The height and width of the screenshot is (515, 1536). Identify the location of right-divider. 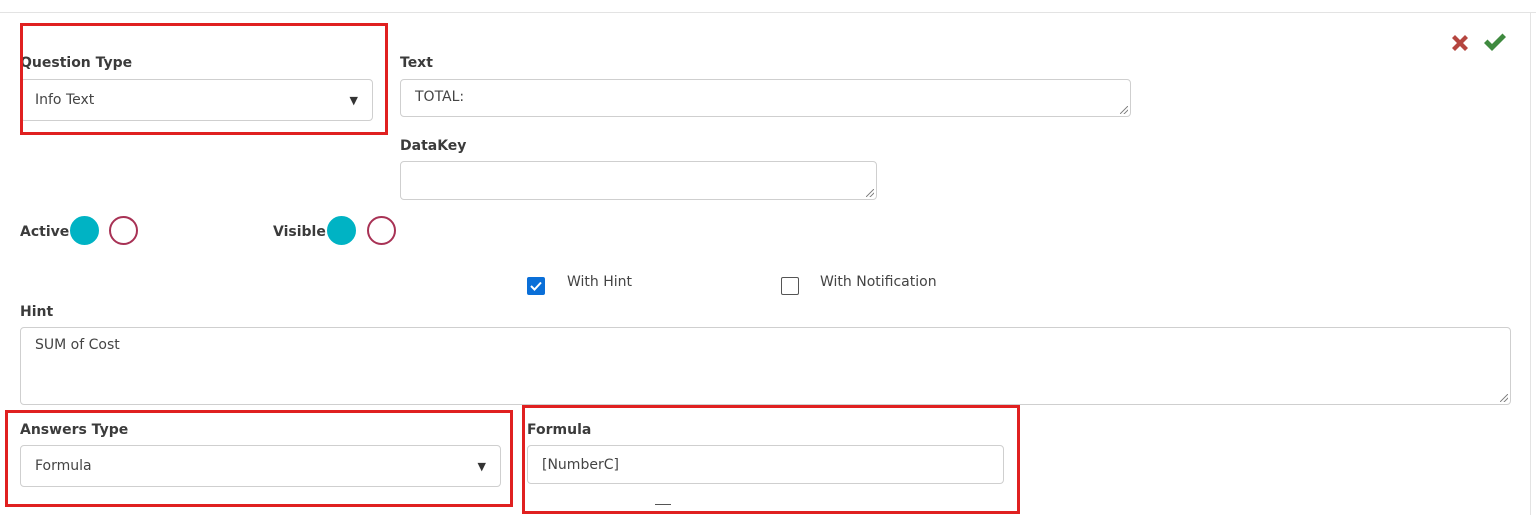
(1530, 263).